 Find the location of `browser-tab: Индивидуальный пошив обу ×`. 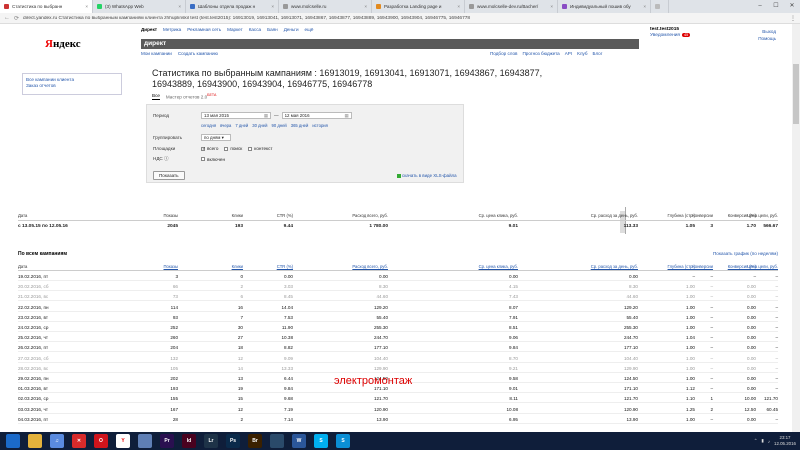

browser-tab: Индивидуальный пошив обу × is located at coordinates (604, 6).